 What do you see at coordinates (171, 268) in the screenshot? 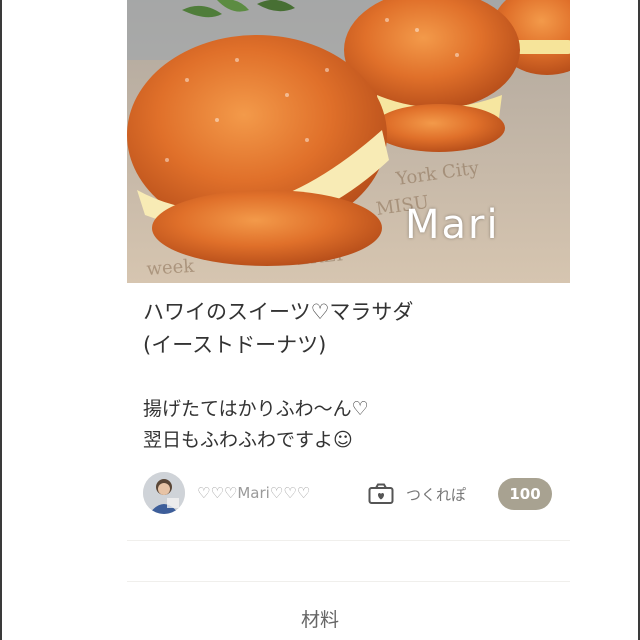
I see `svg-text: week` at bounding box center [171, 268].